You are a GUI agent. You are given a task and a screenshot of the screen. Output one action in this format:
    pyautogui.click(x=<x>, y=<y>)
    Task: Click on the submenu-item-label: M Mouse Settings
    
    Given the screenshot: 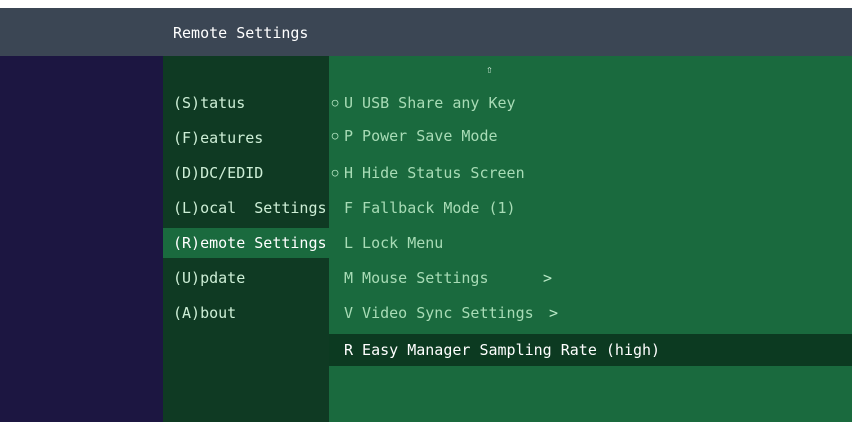 What is the action you would take?
    pyautogui.click(x=416, y=278)
    